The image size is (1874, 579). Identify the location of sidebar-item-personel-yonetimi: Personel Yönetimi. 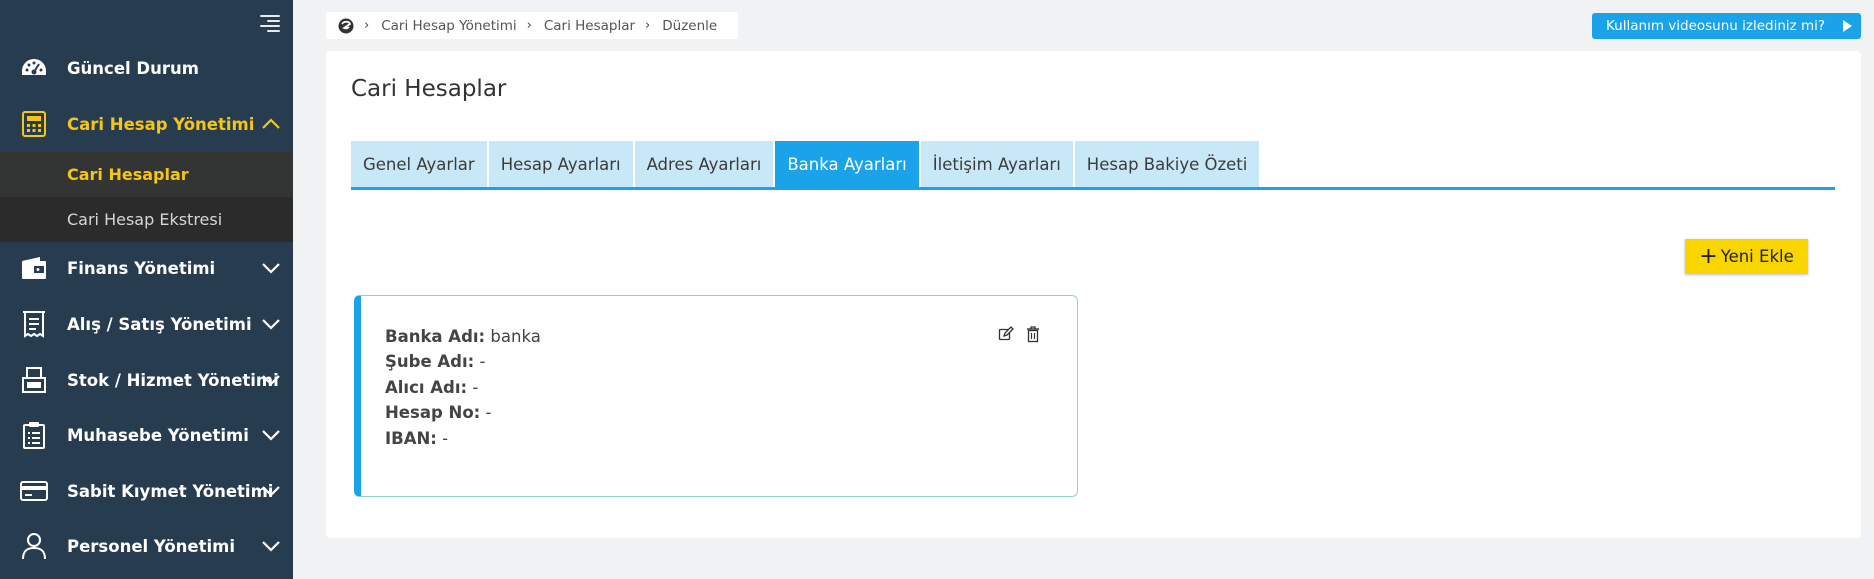
(146, 546).